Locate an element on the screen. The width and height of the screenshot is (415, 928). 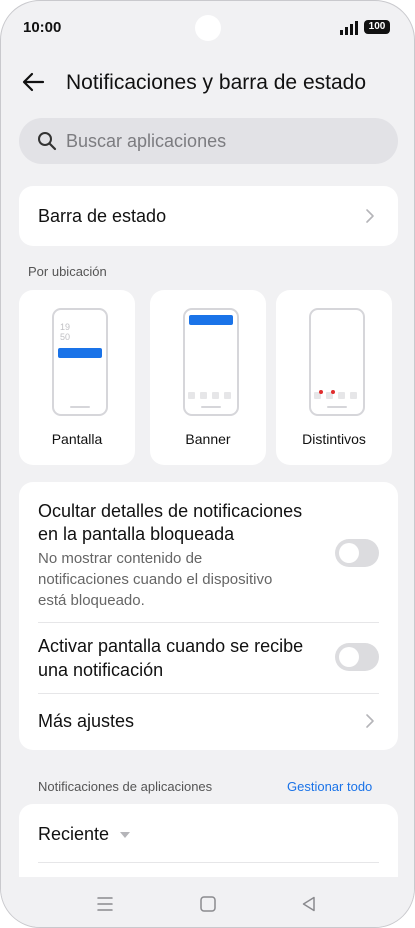
preview-clock-hour: 19 is located at coordinates (65, 327).